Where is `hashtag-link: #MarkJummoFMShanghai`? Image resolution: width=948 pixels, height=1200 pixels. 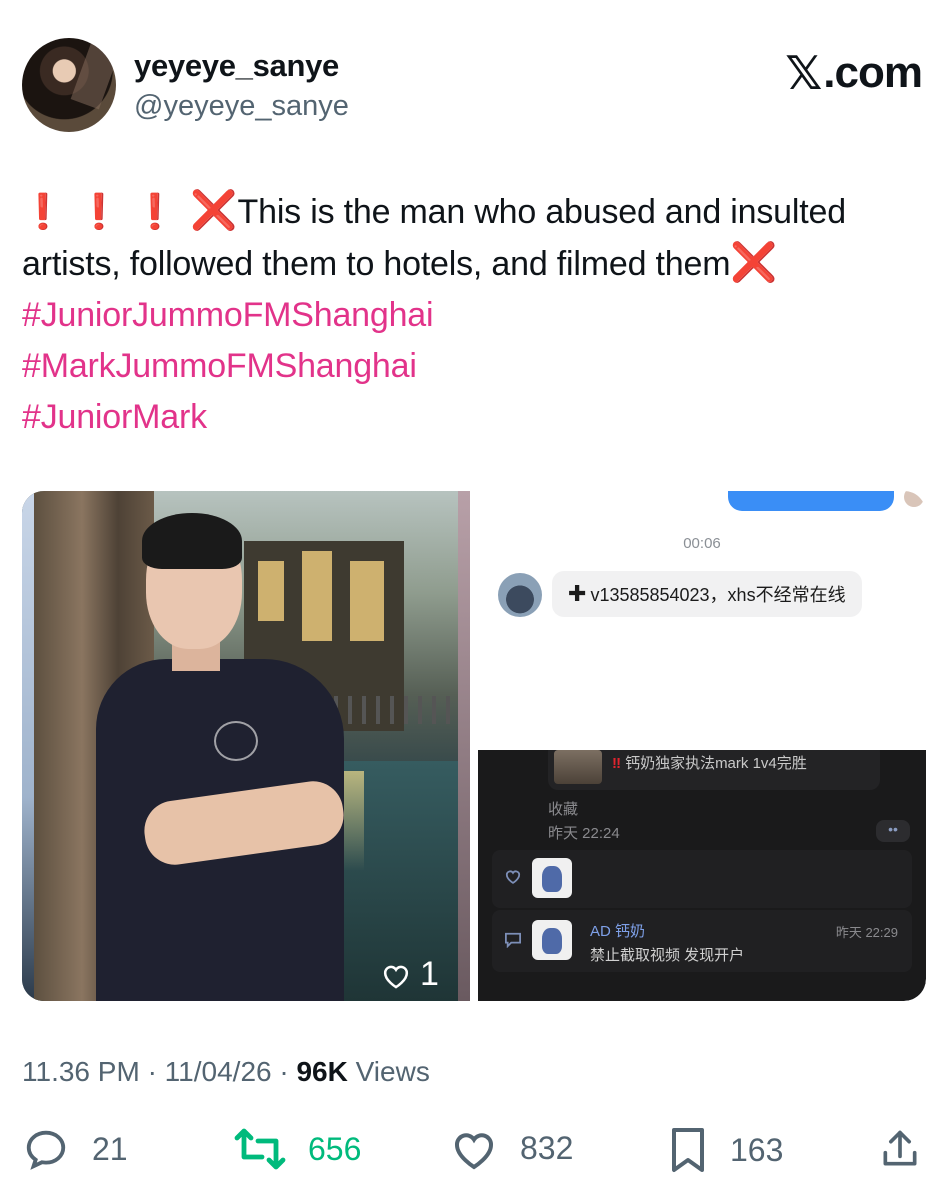 hashtag-link: #MarkJummoFMShanghai is located at coordinates (472, 366).